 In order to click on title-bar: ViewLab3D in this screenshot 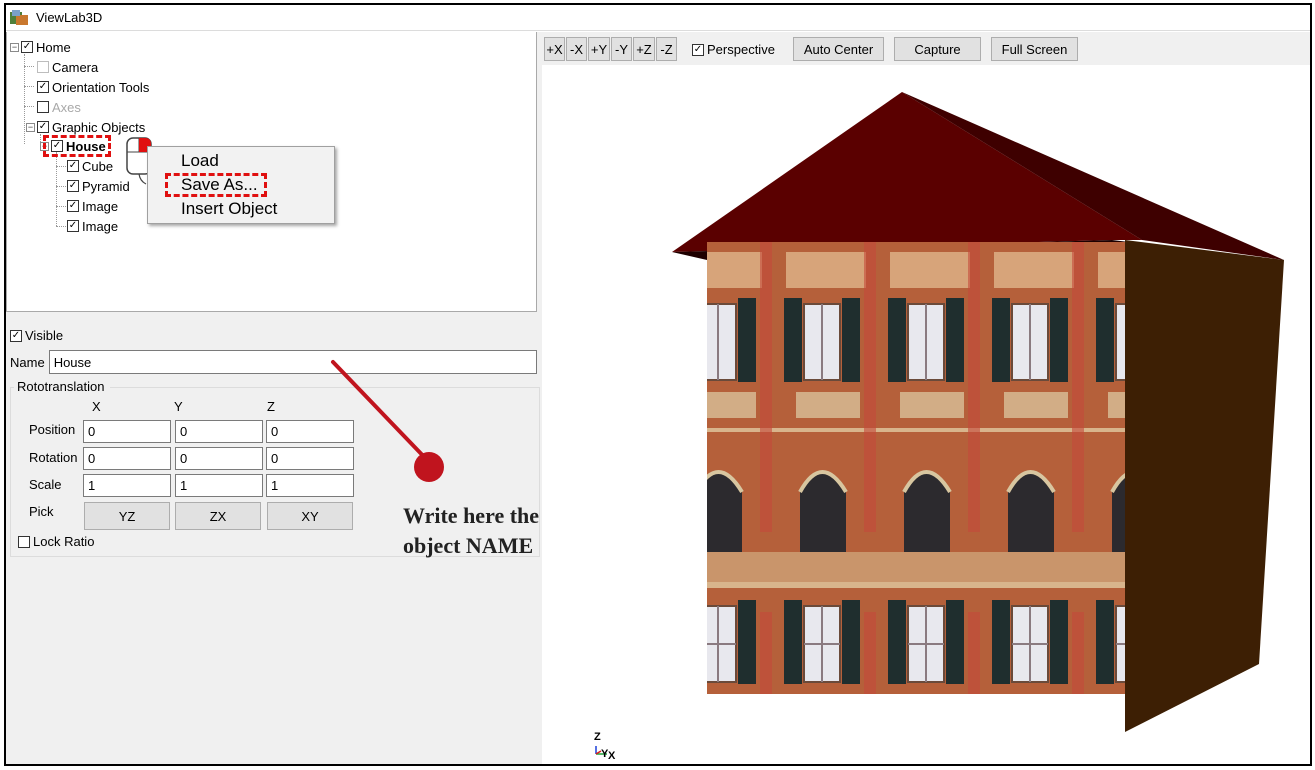, I will do `click(658, 18)`.